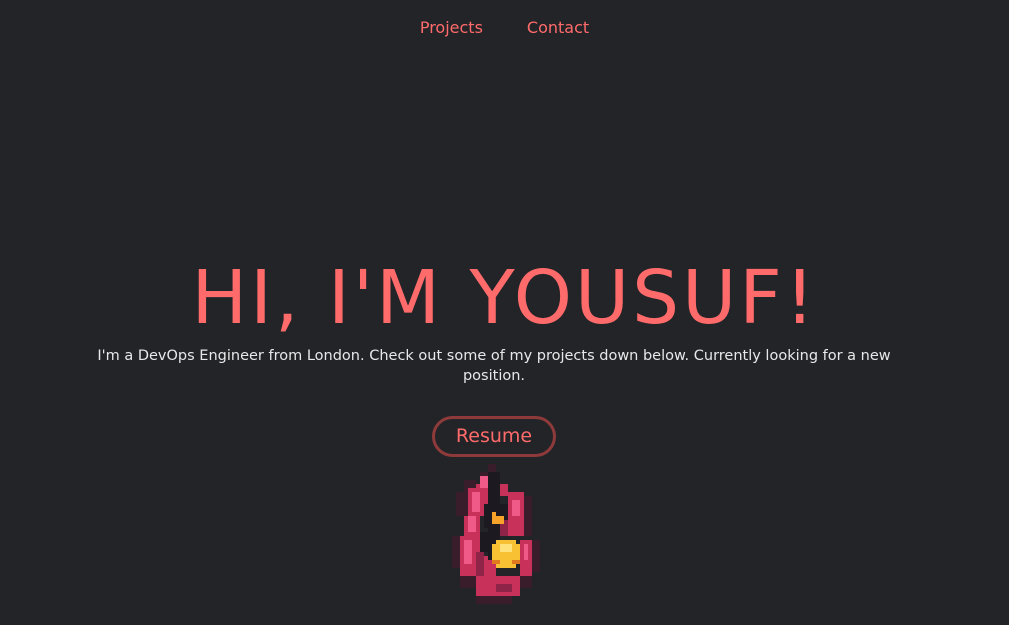 The image size is (1009, 625). Describe the element at coordinates (494, 436) in the screenshot. I see `resume-button: Resume` at that location.